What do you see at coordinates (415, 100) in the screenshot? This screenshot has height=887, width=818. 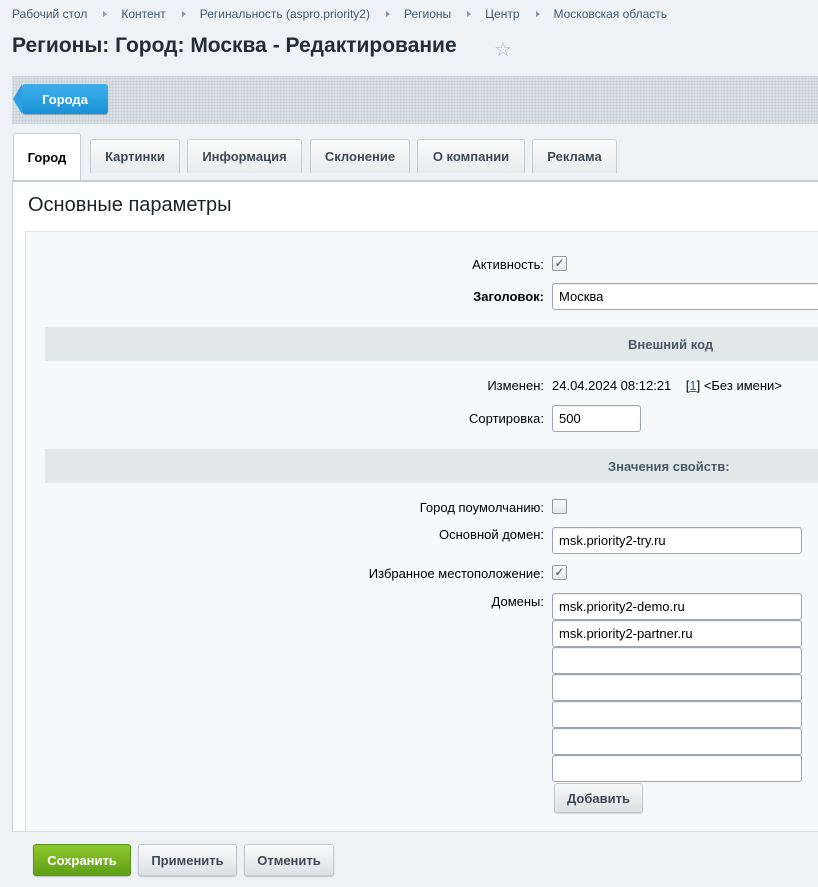 I see `context-toolbar` at bounding box center [415, 100].